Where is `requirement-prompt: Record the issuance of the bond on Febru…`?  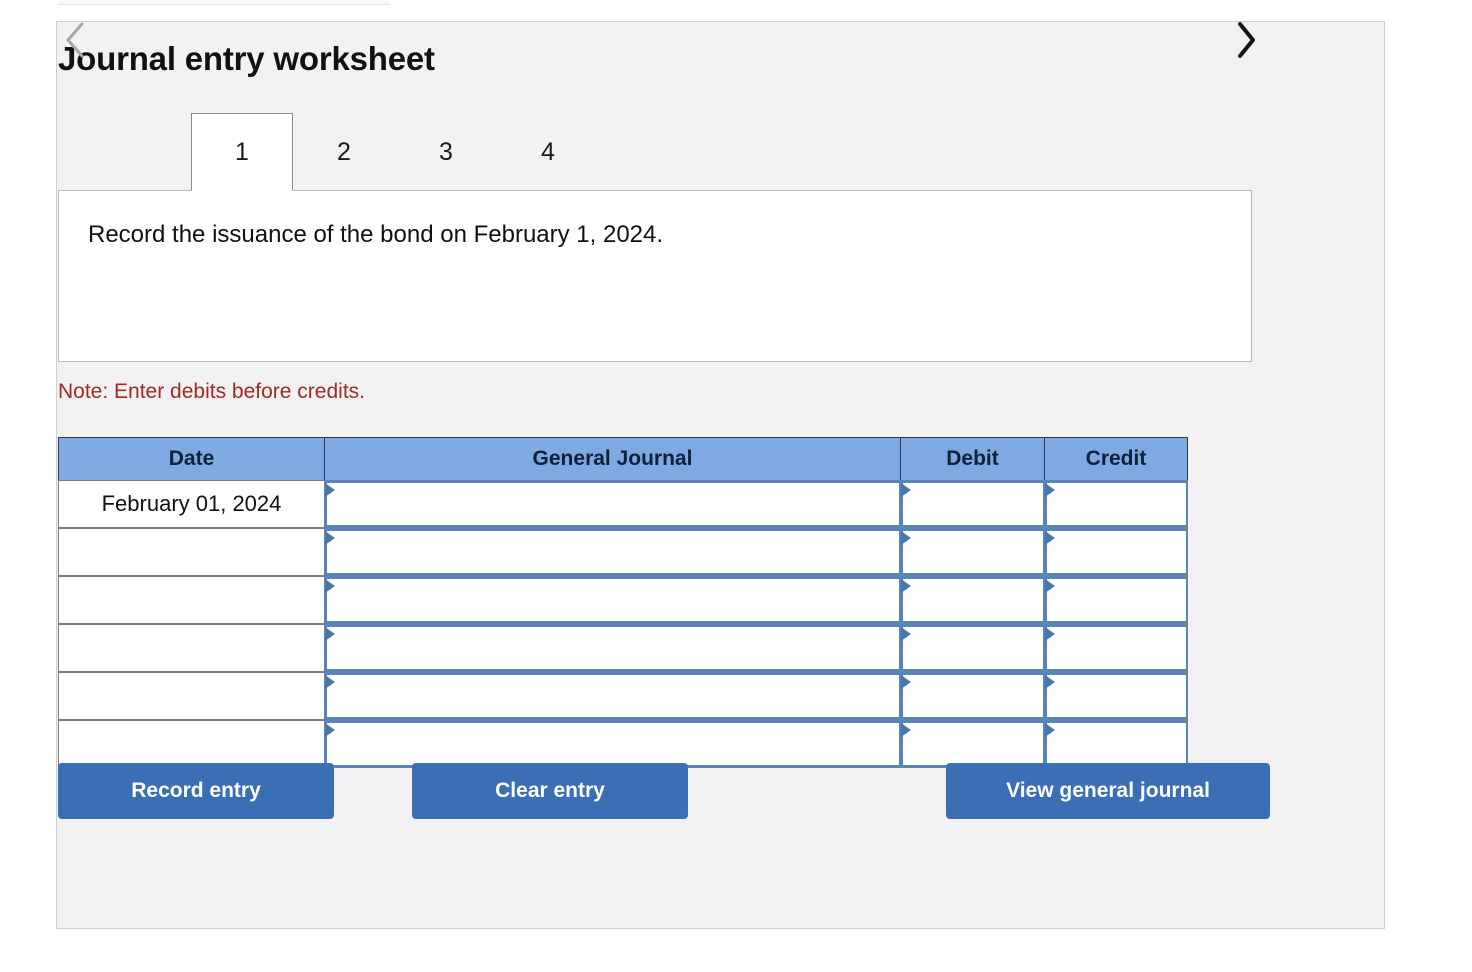
requirement-prompt: Record the issuance of the bond on Febru… is located at coordinates (376, 234).